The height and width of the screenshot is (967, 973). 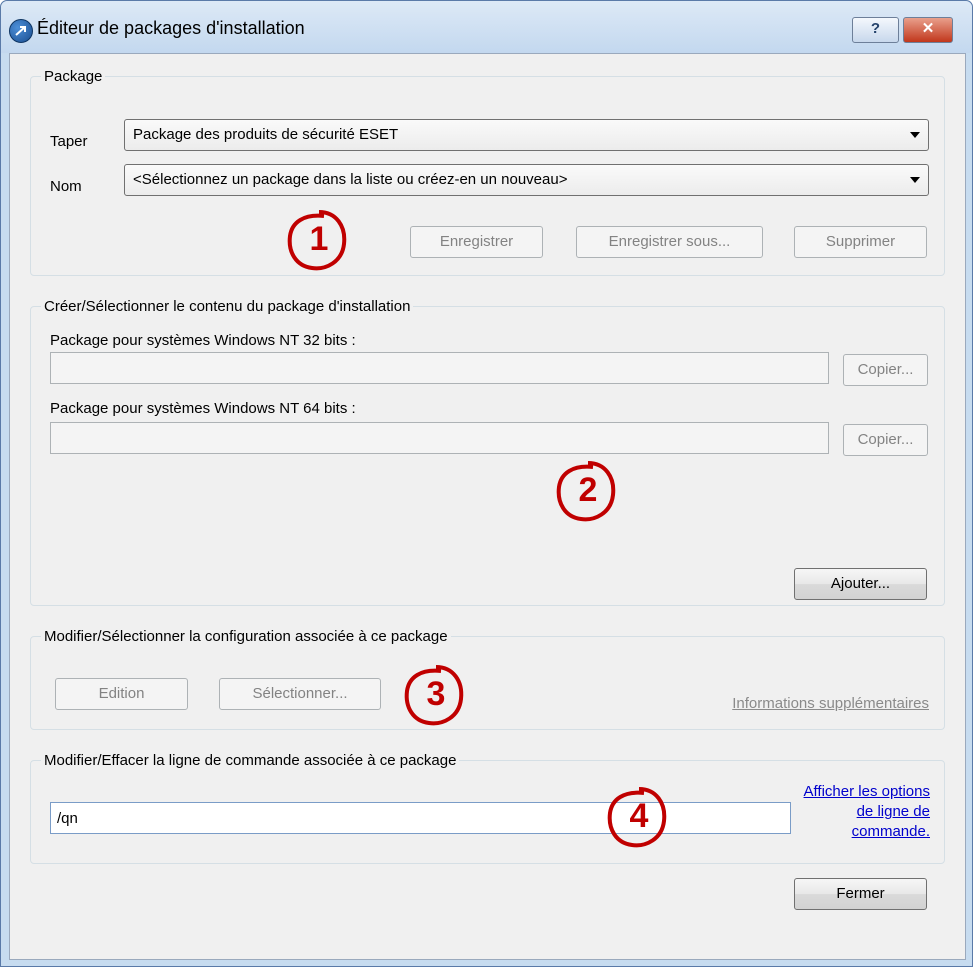 I want to click on type-dropdown-value: Package des produits de sécurité ESET, so click(x=266, y=134).